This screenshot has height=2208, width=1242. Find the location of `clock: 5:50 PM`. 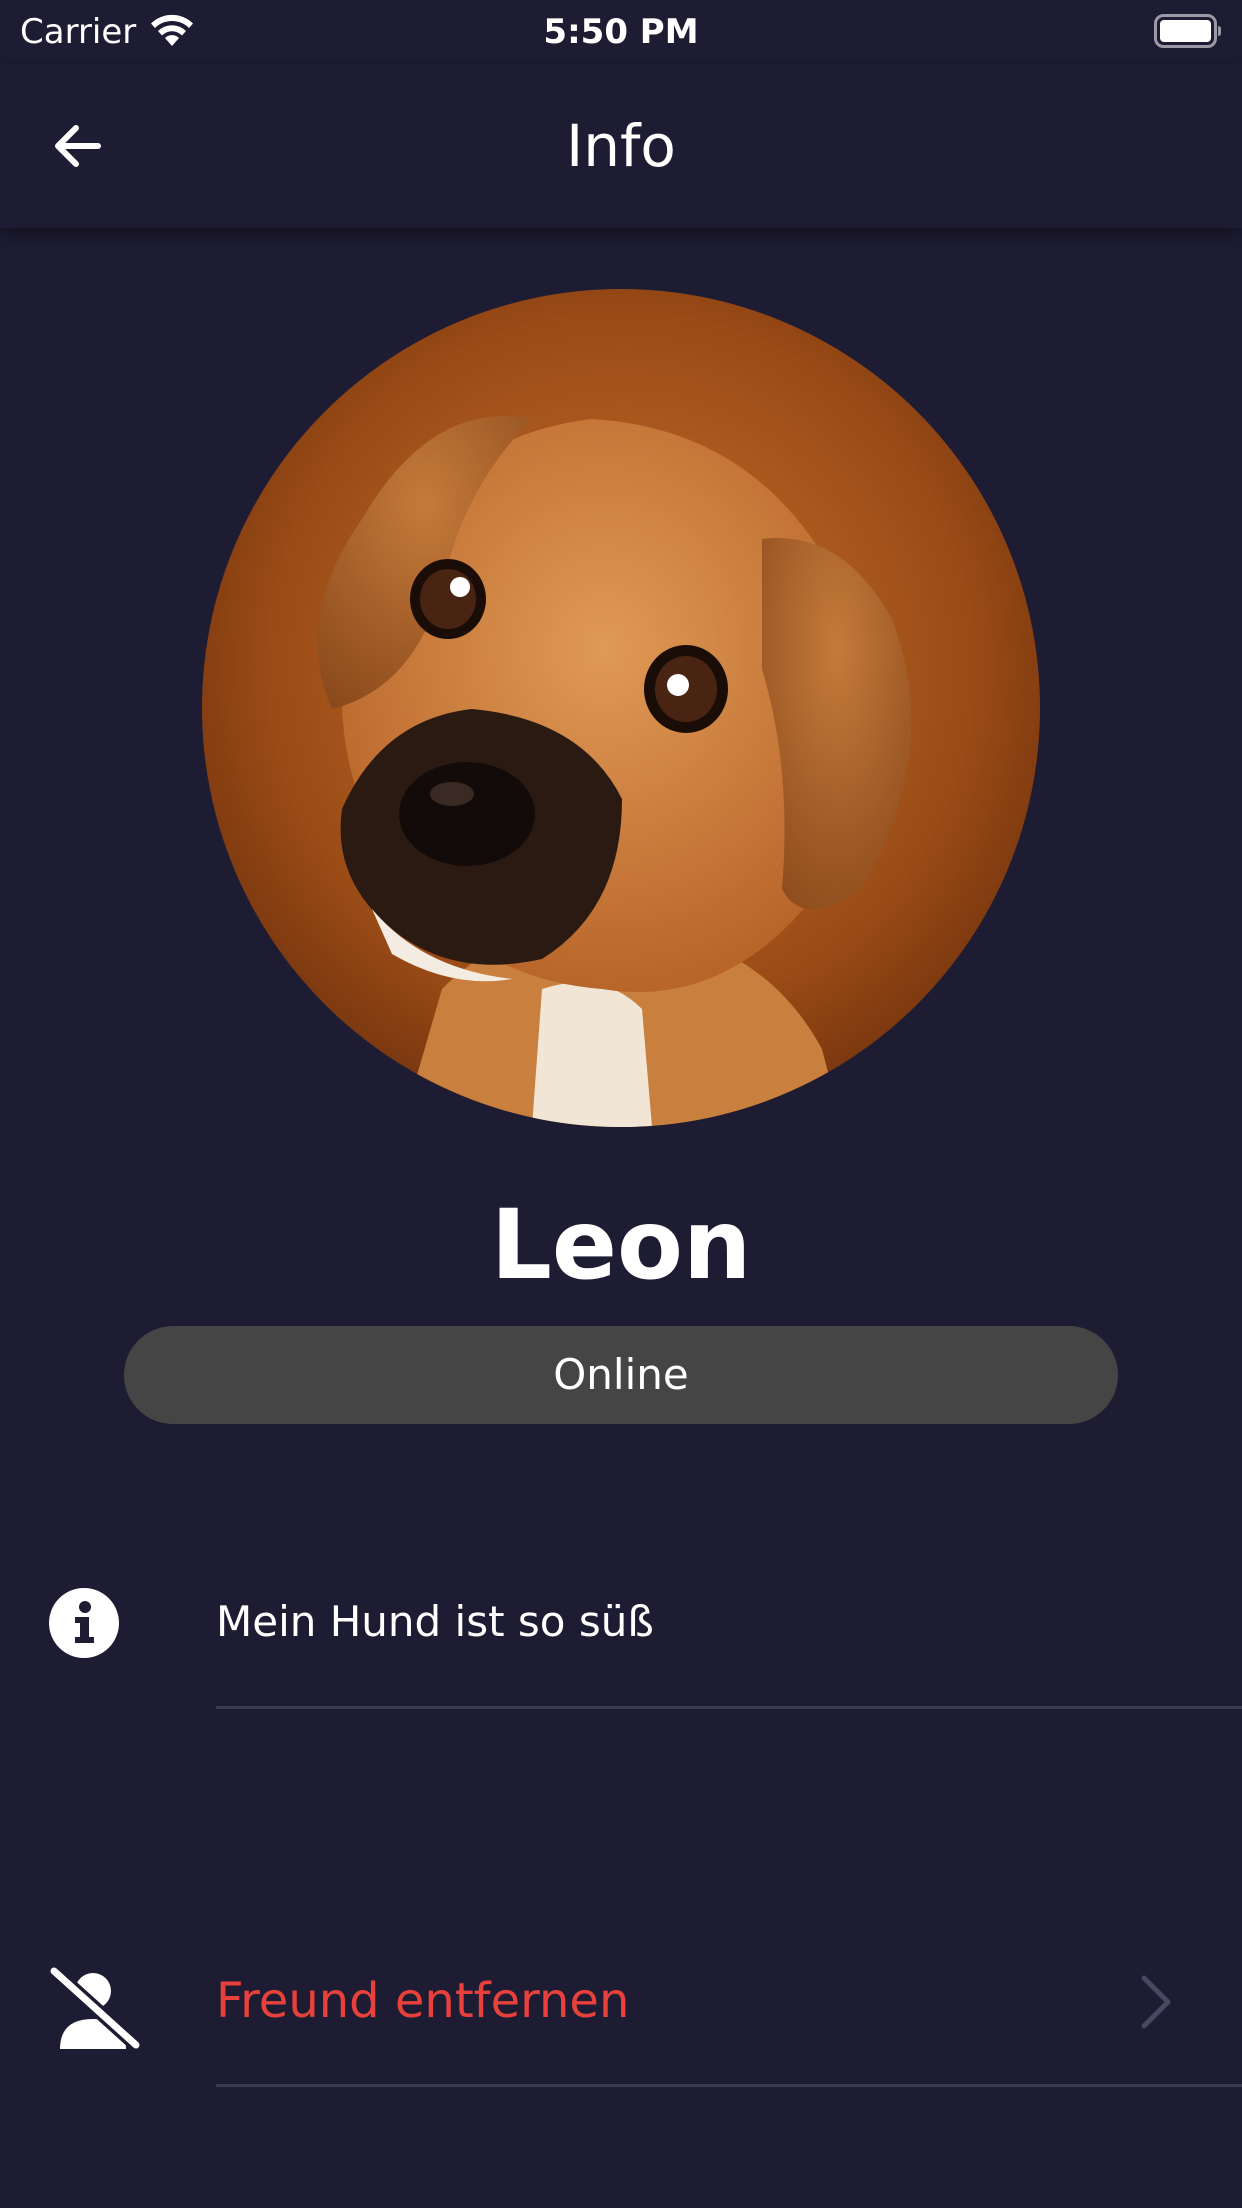

clock: 5:50 PM is located at coordinates (621, 32).